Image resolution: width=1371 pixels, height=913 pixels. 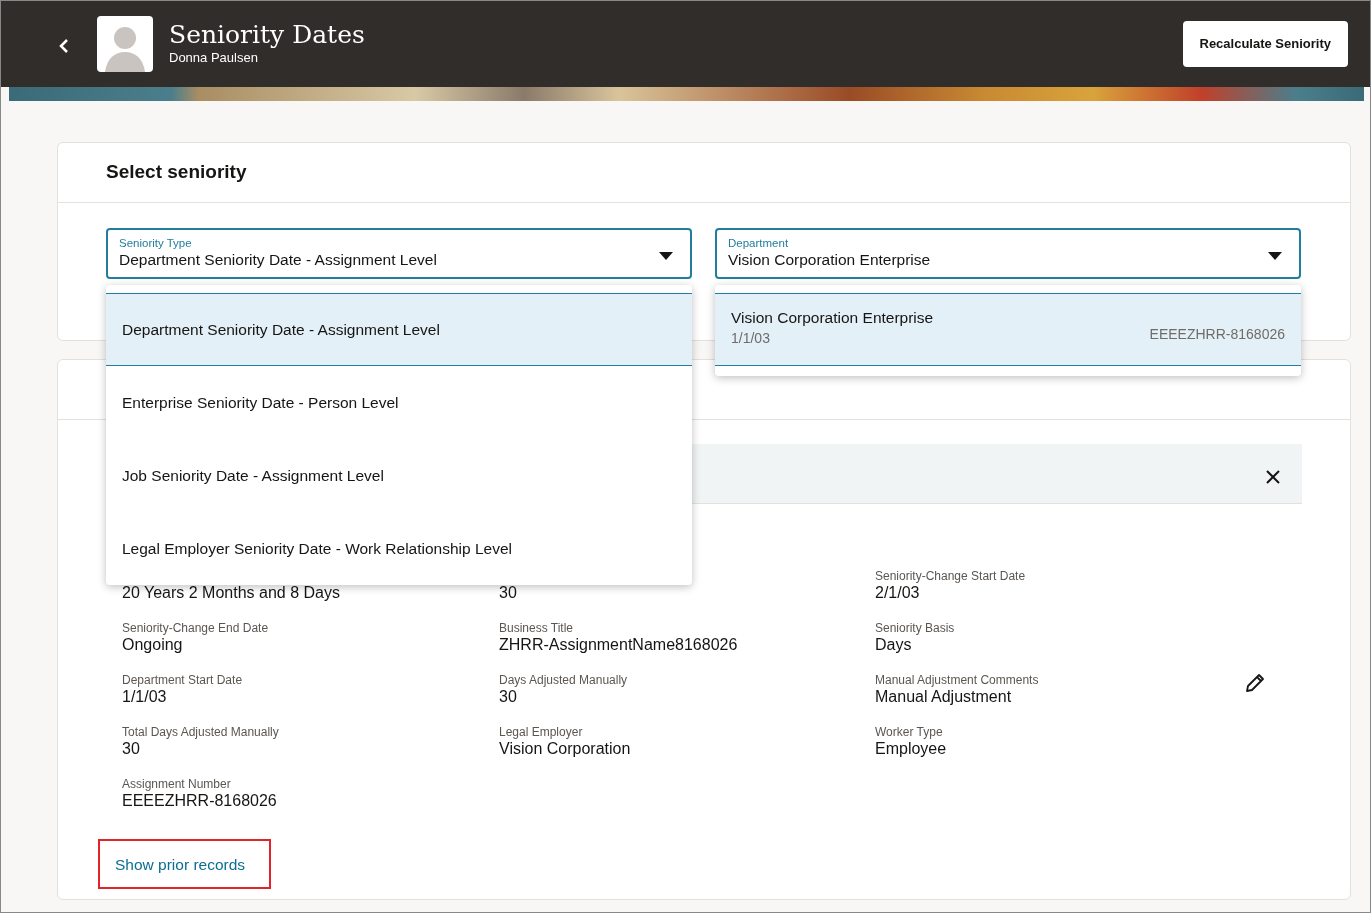 I want to click on field-value: Manual Adjustment, so click(x=944, y=697).